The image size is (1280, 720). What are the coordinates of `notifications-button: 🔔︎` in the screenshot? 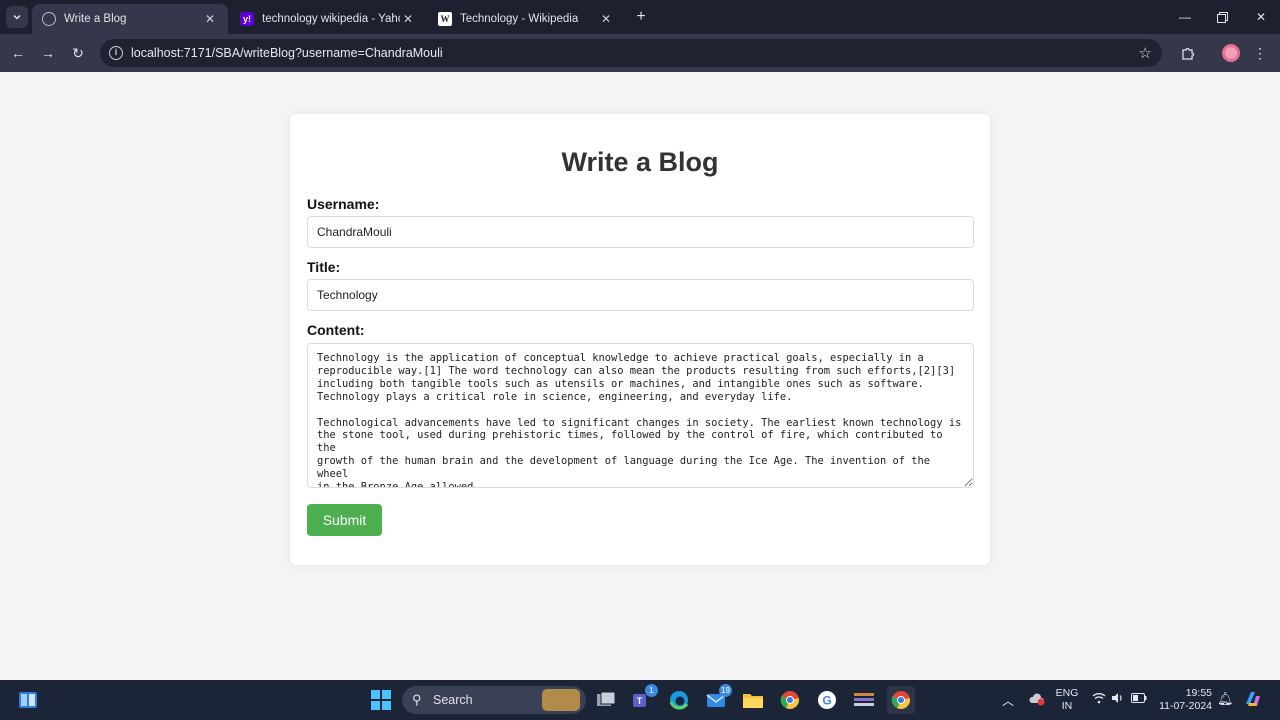 It's located at (1225, 699).